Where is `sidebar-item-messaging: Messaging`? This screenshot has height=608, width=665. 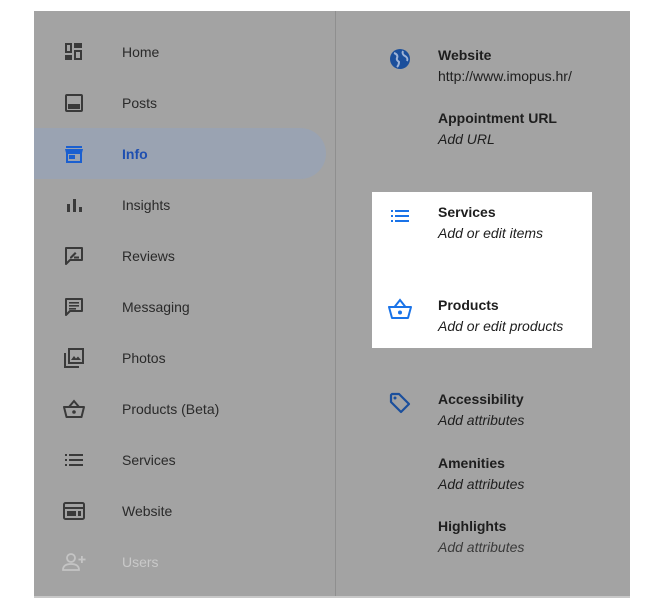
sidebar-item-messaging: Messaging is located at coordinates (180, 306).